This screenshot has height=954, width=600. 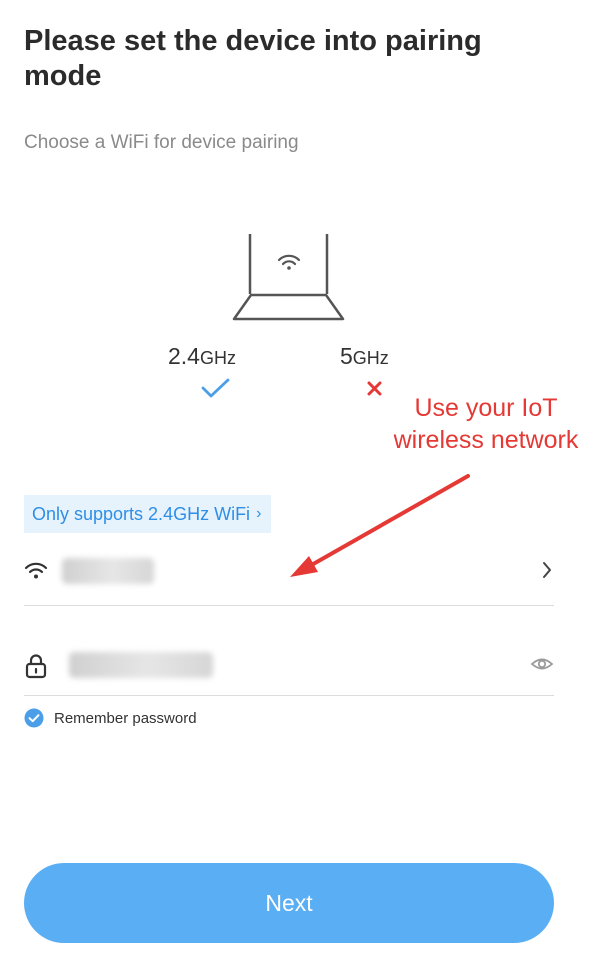 What do you see at coordinates (253, 58) in the screenshot?
I see `page-title: Please set the device into pairing mode` at bounding box center [253, 58].